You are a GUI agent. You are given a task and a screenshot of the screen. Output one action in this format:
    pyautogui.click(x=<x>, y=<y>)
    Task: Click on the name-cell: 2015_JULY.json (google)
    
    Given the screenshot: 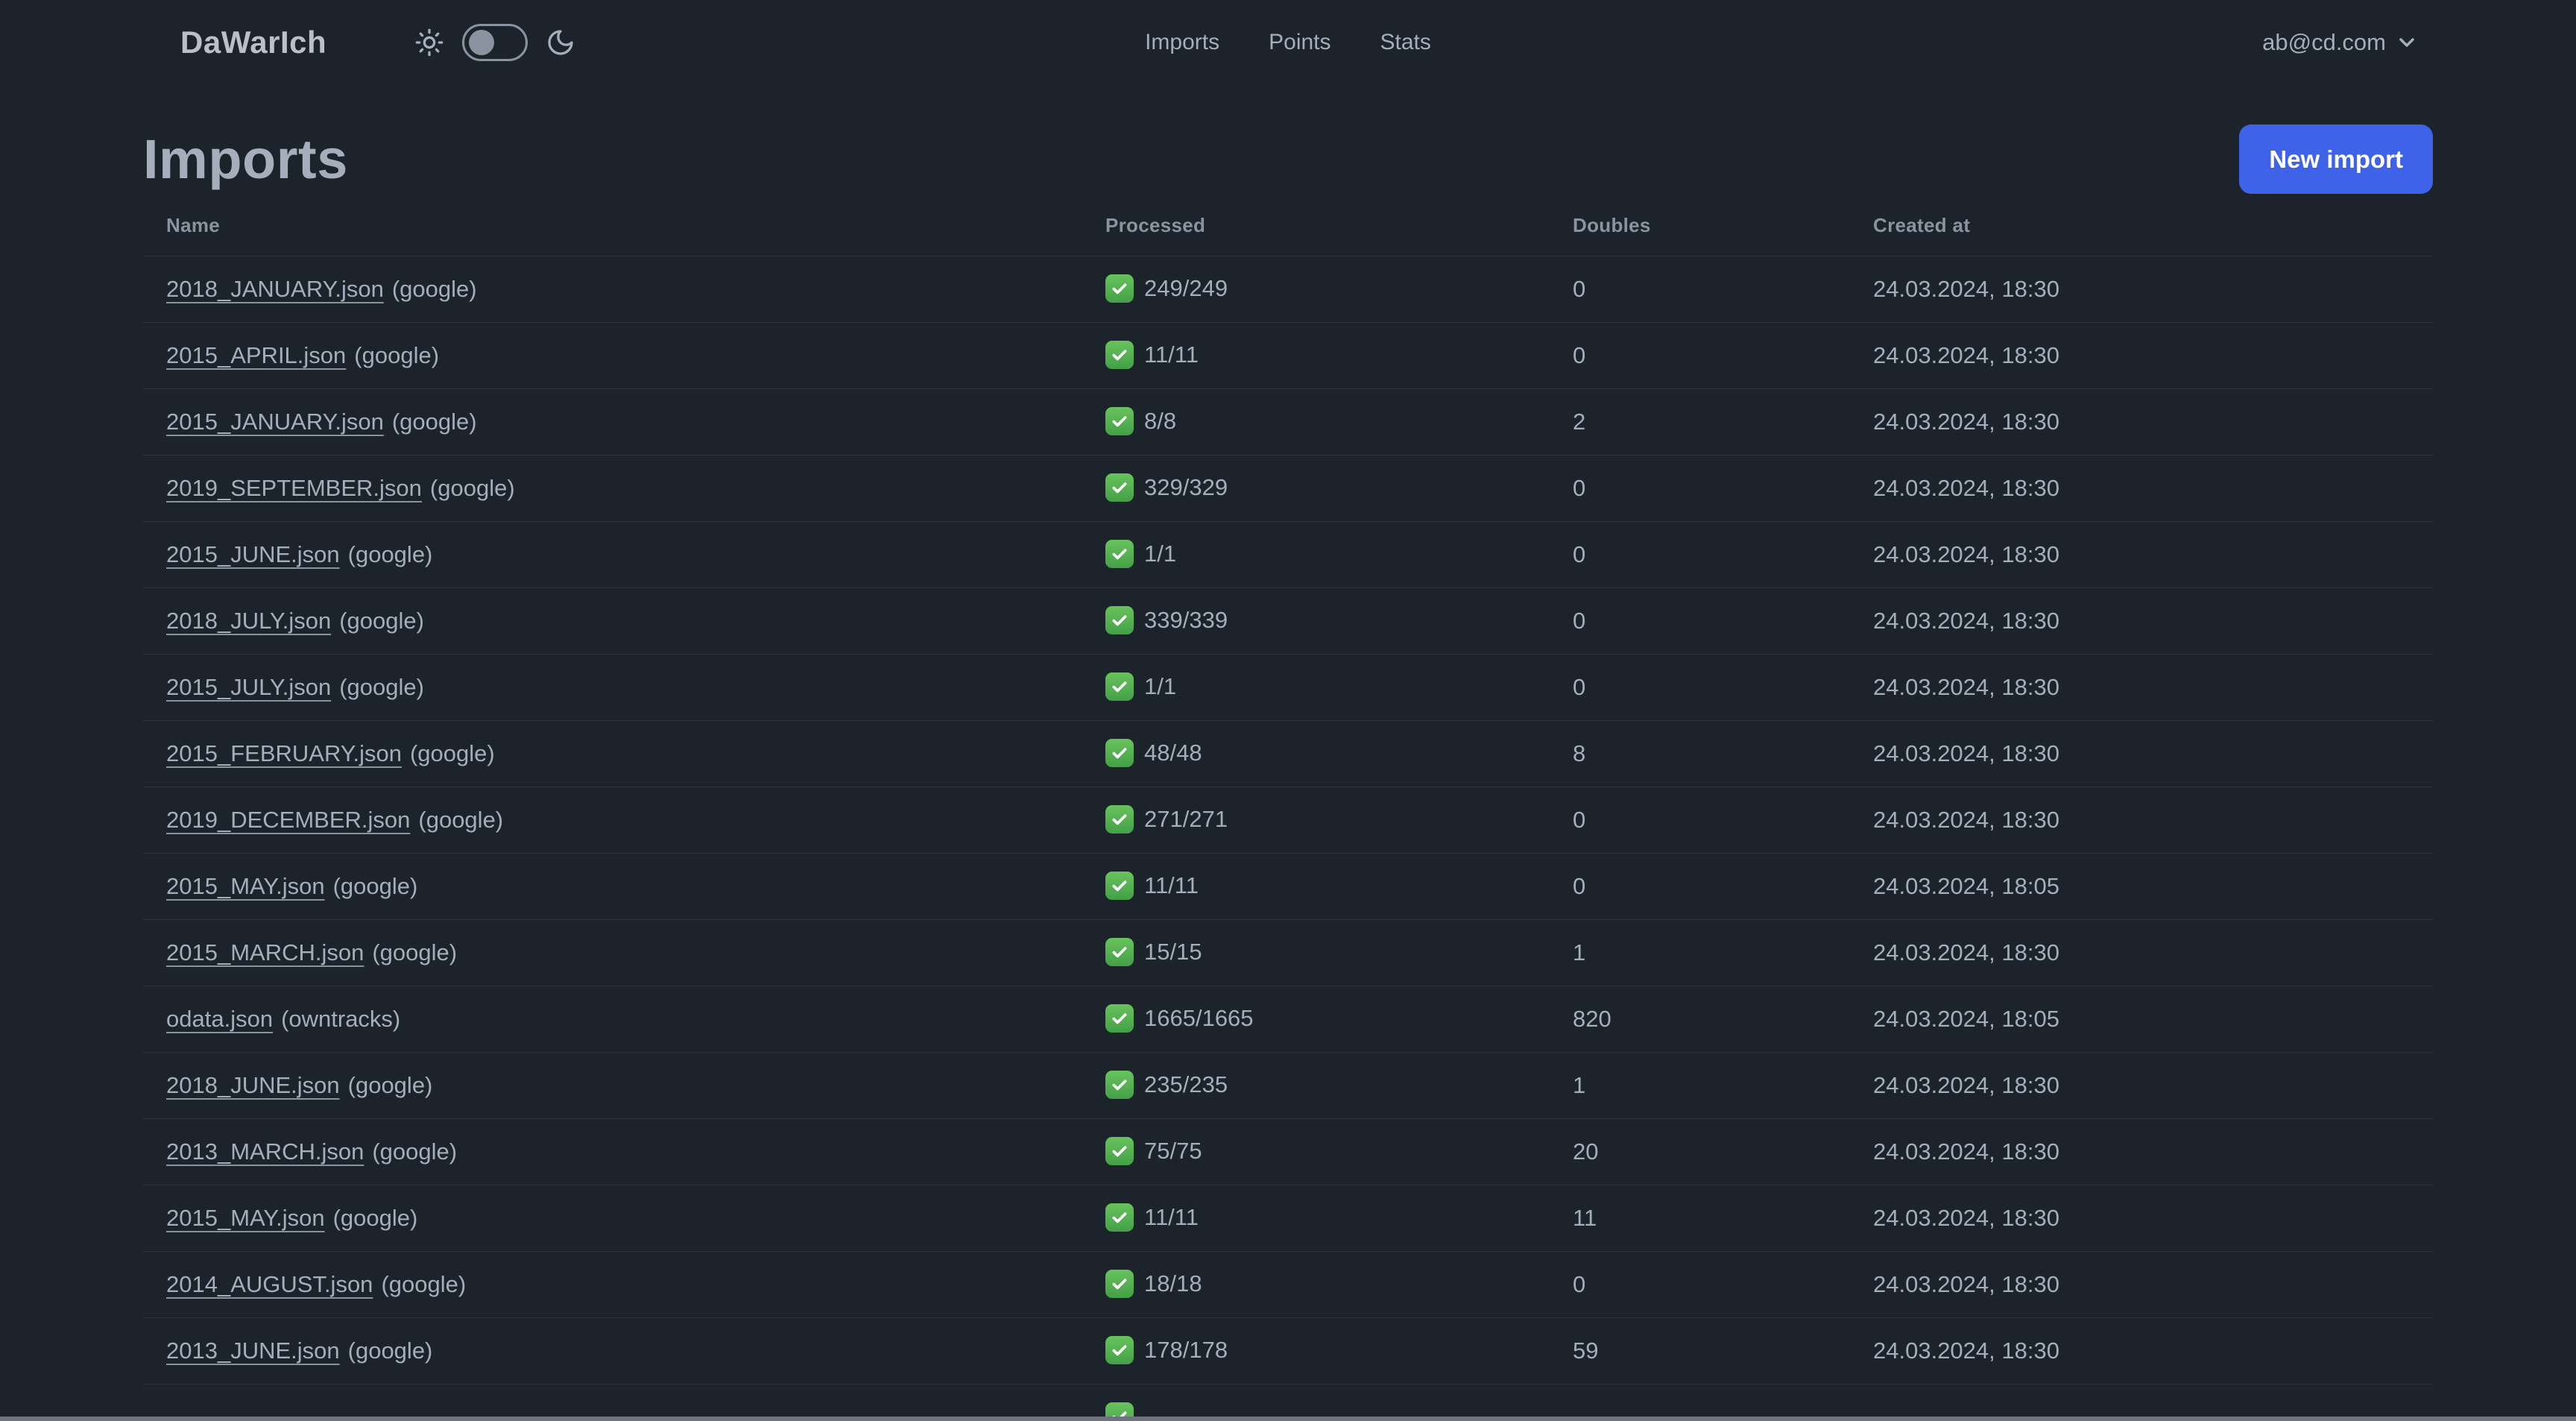 What is the action you would take?
    pyautogui.click(x=615, y=687)
    